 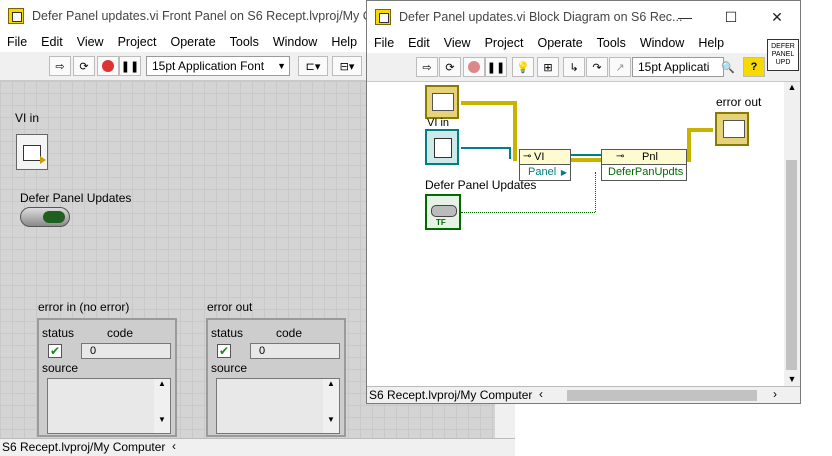 What do you see at coordinates (278, 406) in the screenshot?
I see `error-out-source-field: ▲ ▼` at bounding box center [278, 406].